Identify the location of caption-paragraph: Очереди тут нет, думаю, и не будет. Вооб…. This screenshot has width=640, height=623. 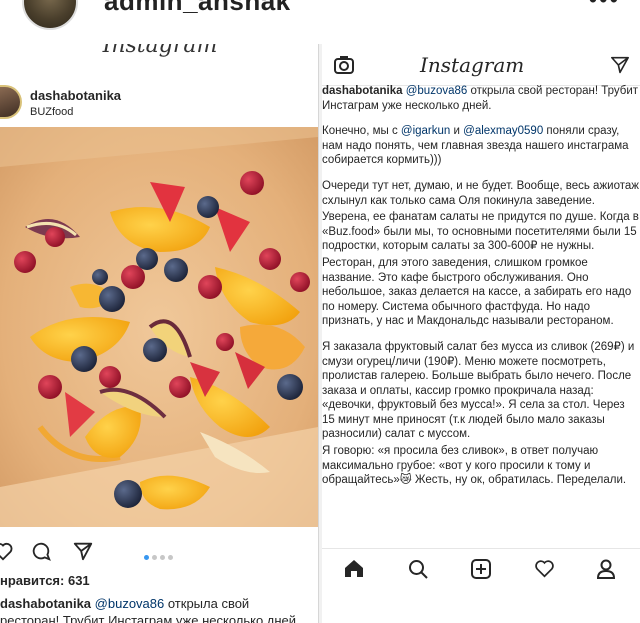
(480, 193).